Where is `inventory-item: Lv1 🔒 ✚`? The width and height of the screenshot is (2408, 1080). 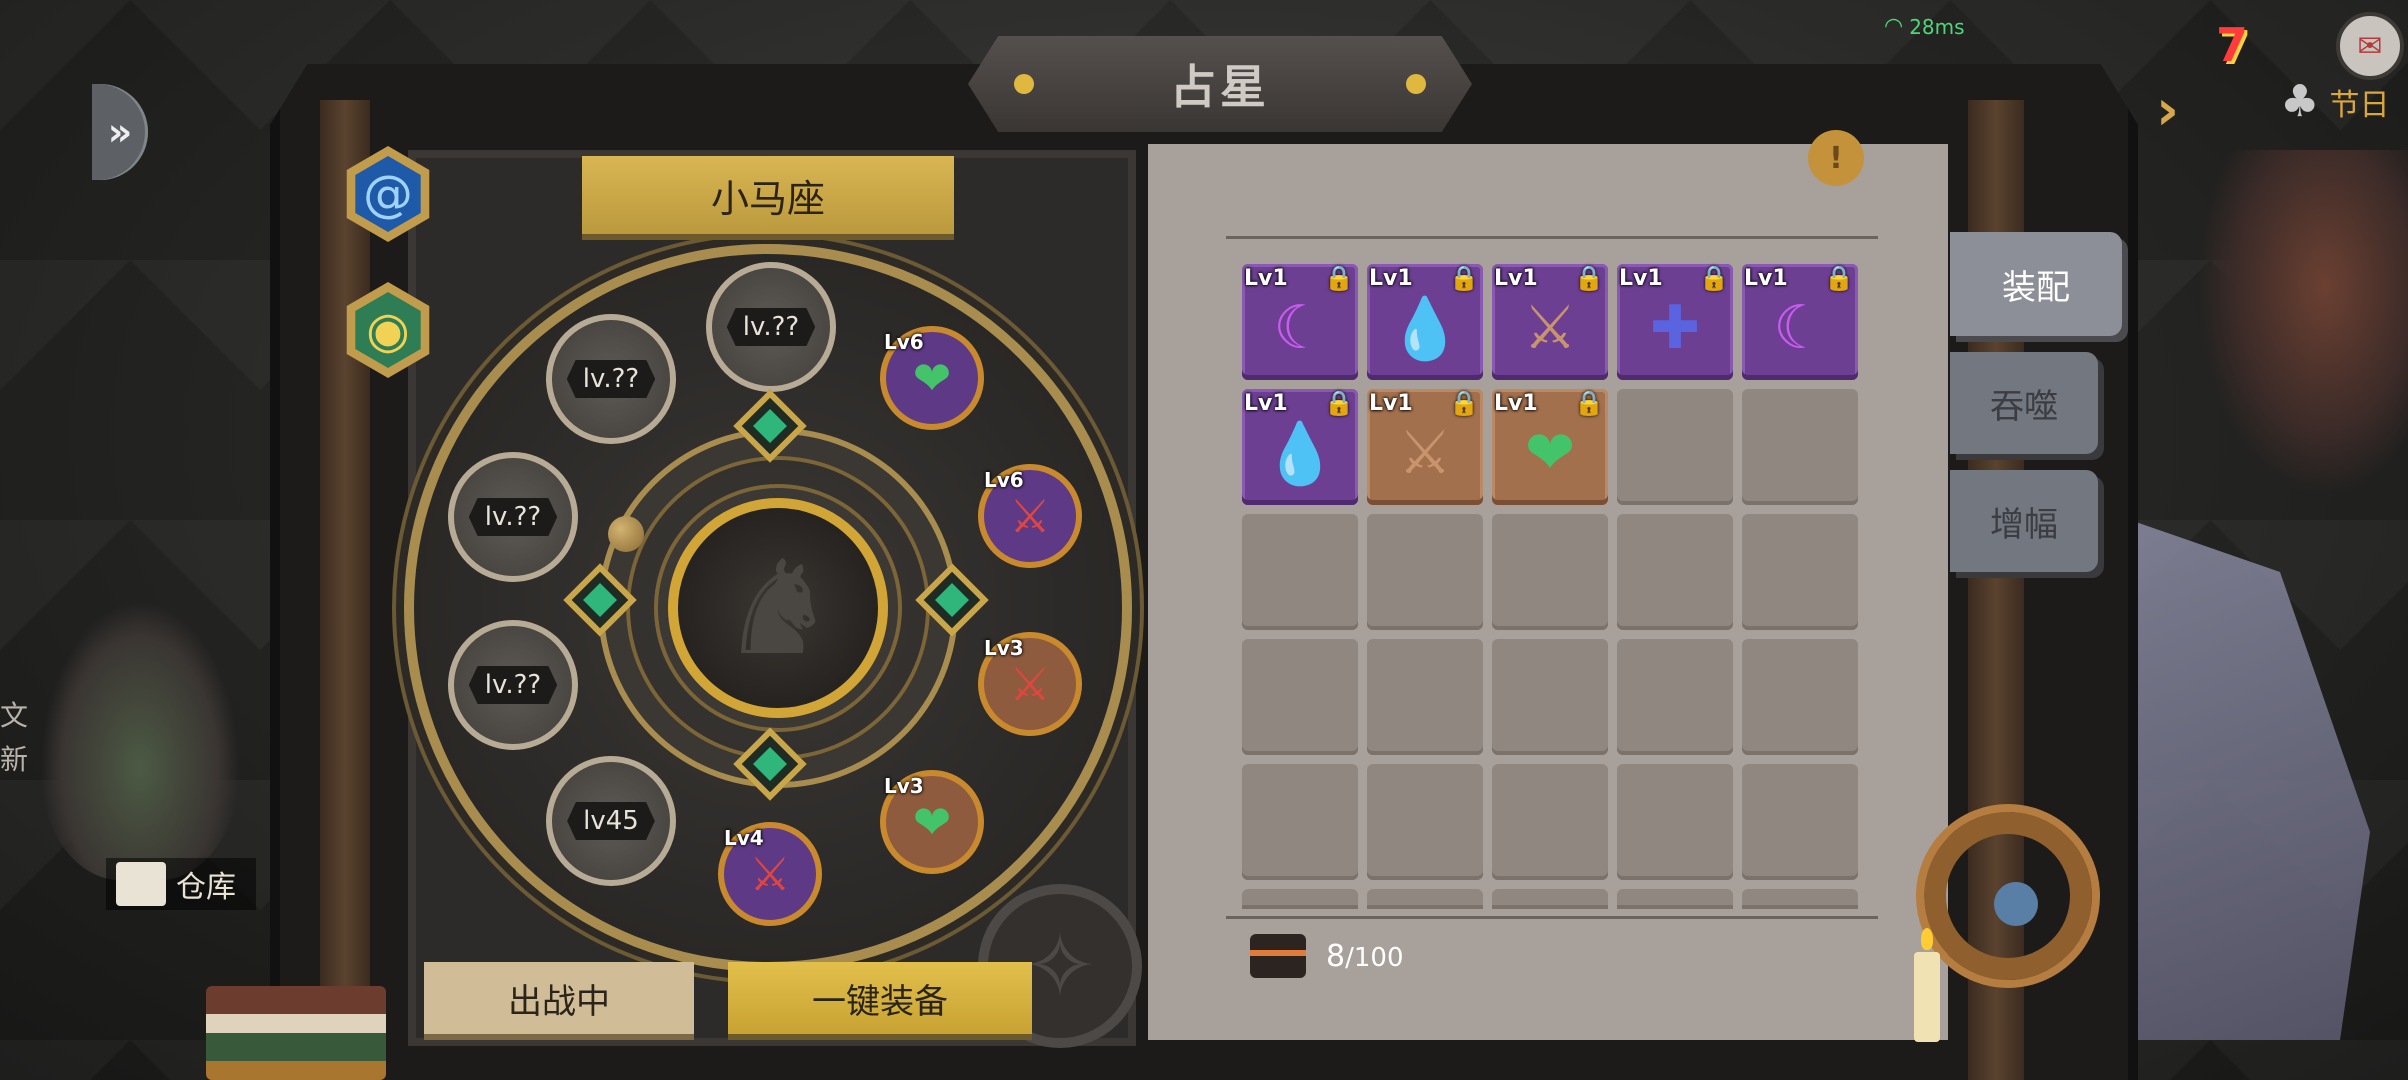 inventory-item: Lv1 🔒 ✚ is located at coordinates (1675, 322).